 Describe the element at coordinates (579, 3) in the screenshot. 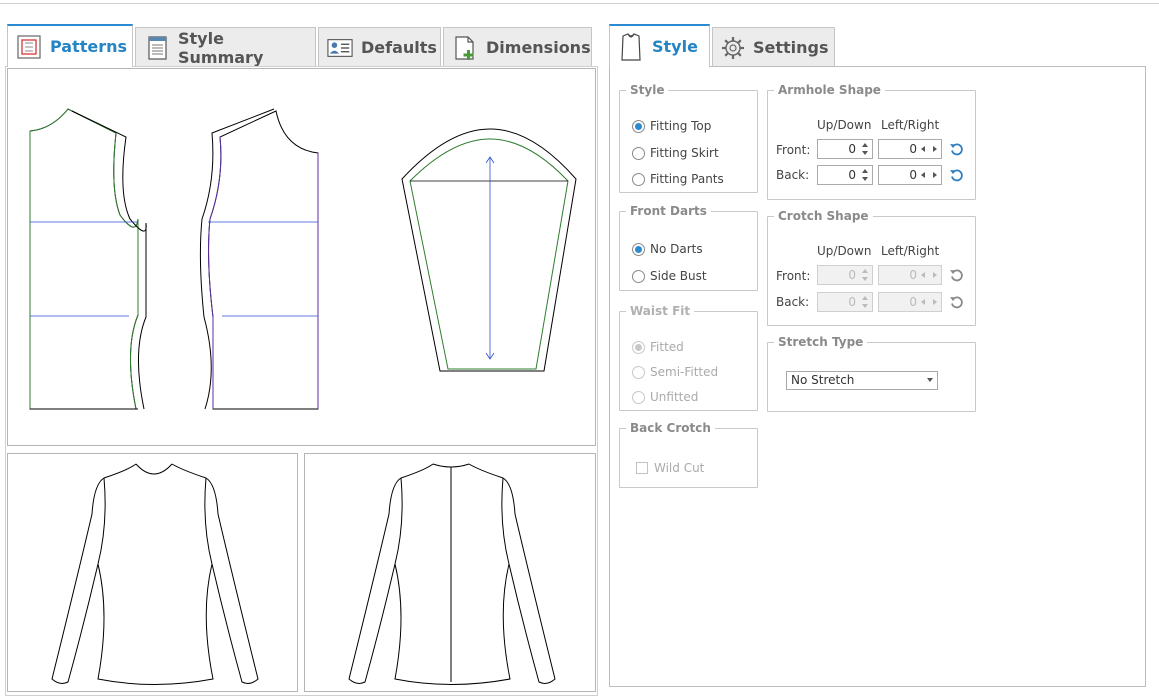

I see `top-divider` at that location.